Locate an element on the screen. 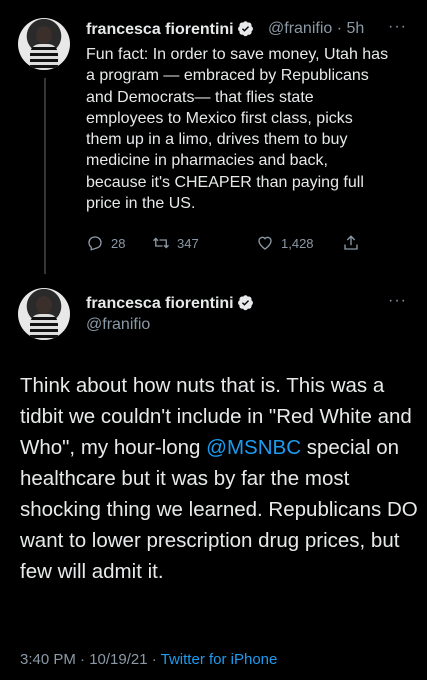  reply-button: 28 is located at coordinates (105, 243).